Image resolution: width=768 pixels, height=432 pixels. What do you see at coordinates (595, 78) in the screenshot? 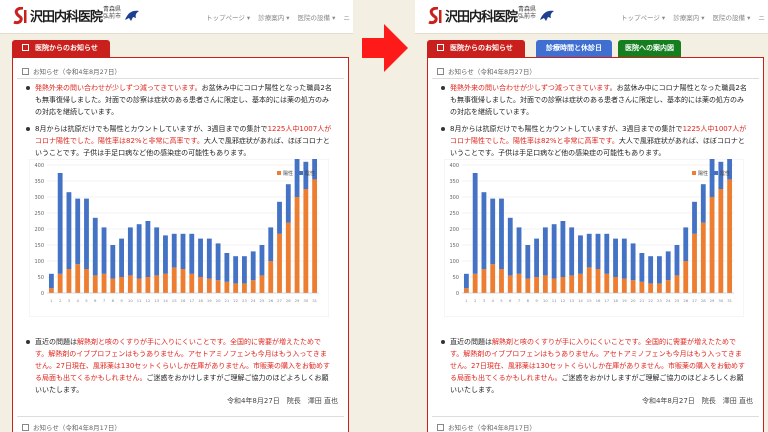
I see `divider` at bounding box center [595, 78].